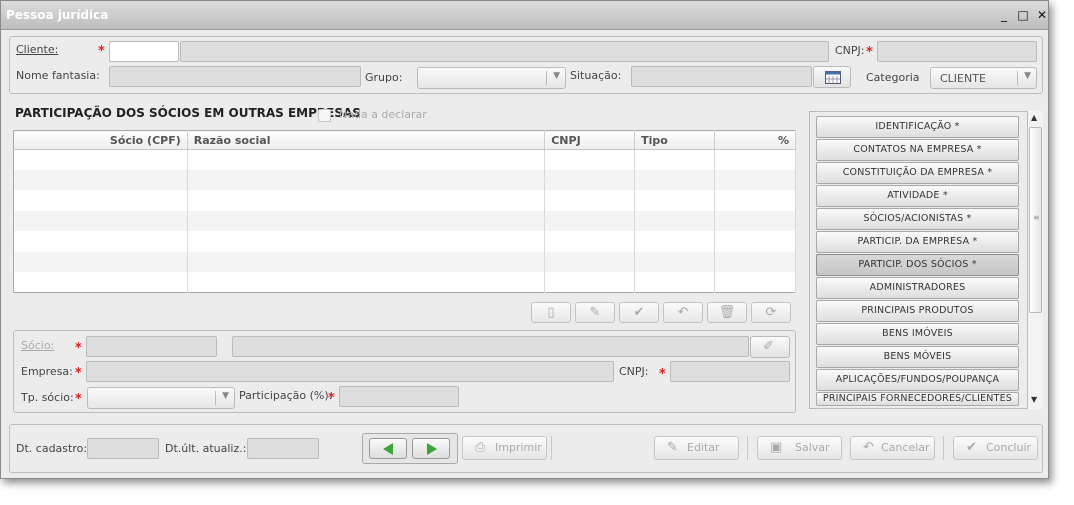 This screenshot has height=505, width=1074. I want to click on title-bar: Pessoa jurídica _ □ ✕, so click(524, 15).